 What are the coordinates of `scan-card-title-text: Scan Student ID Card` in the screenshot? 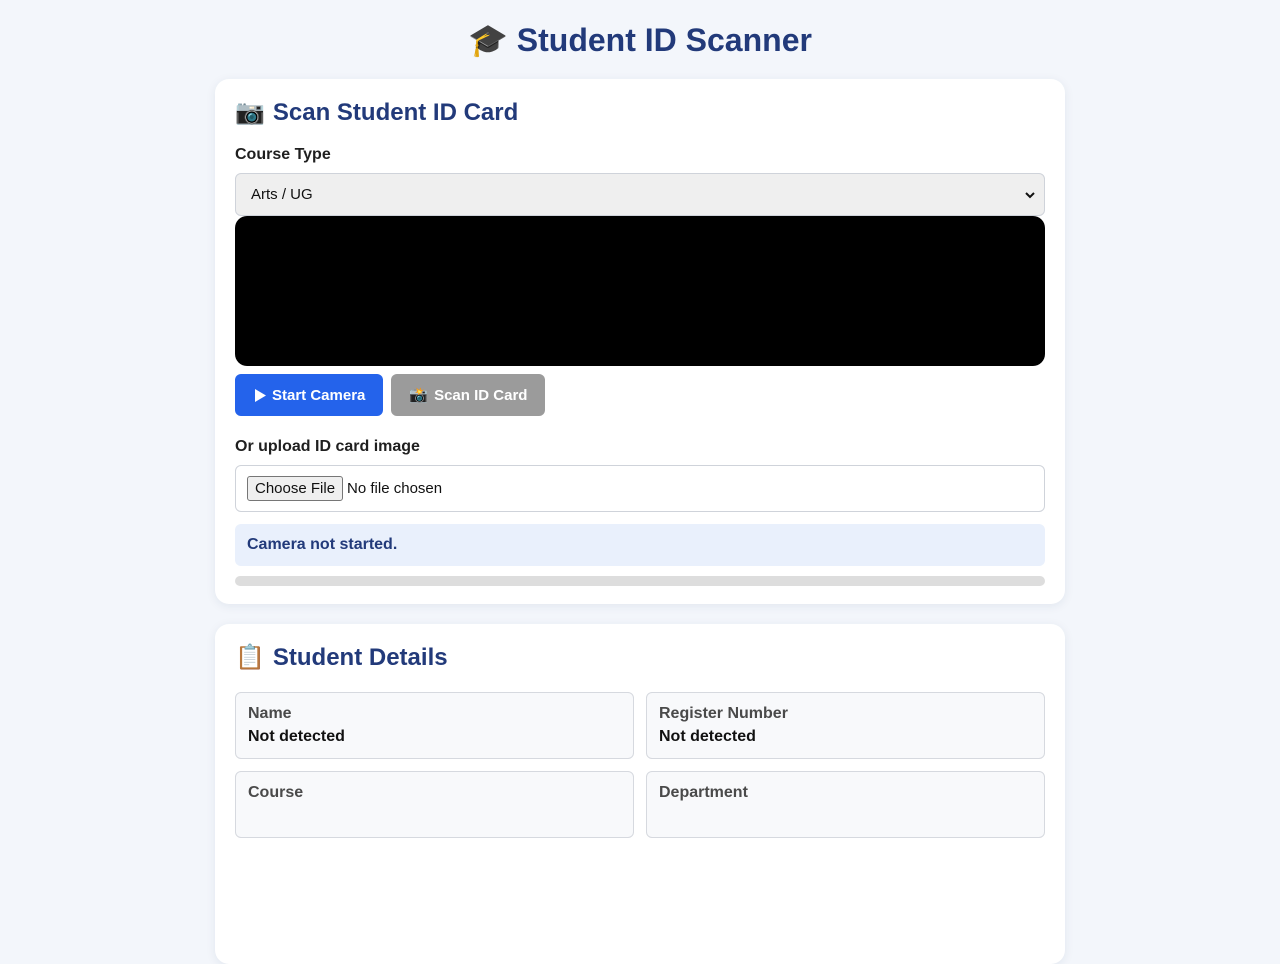 It's located at (395, 112).